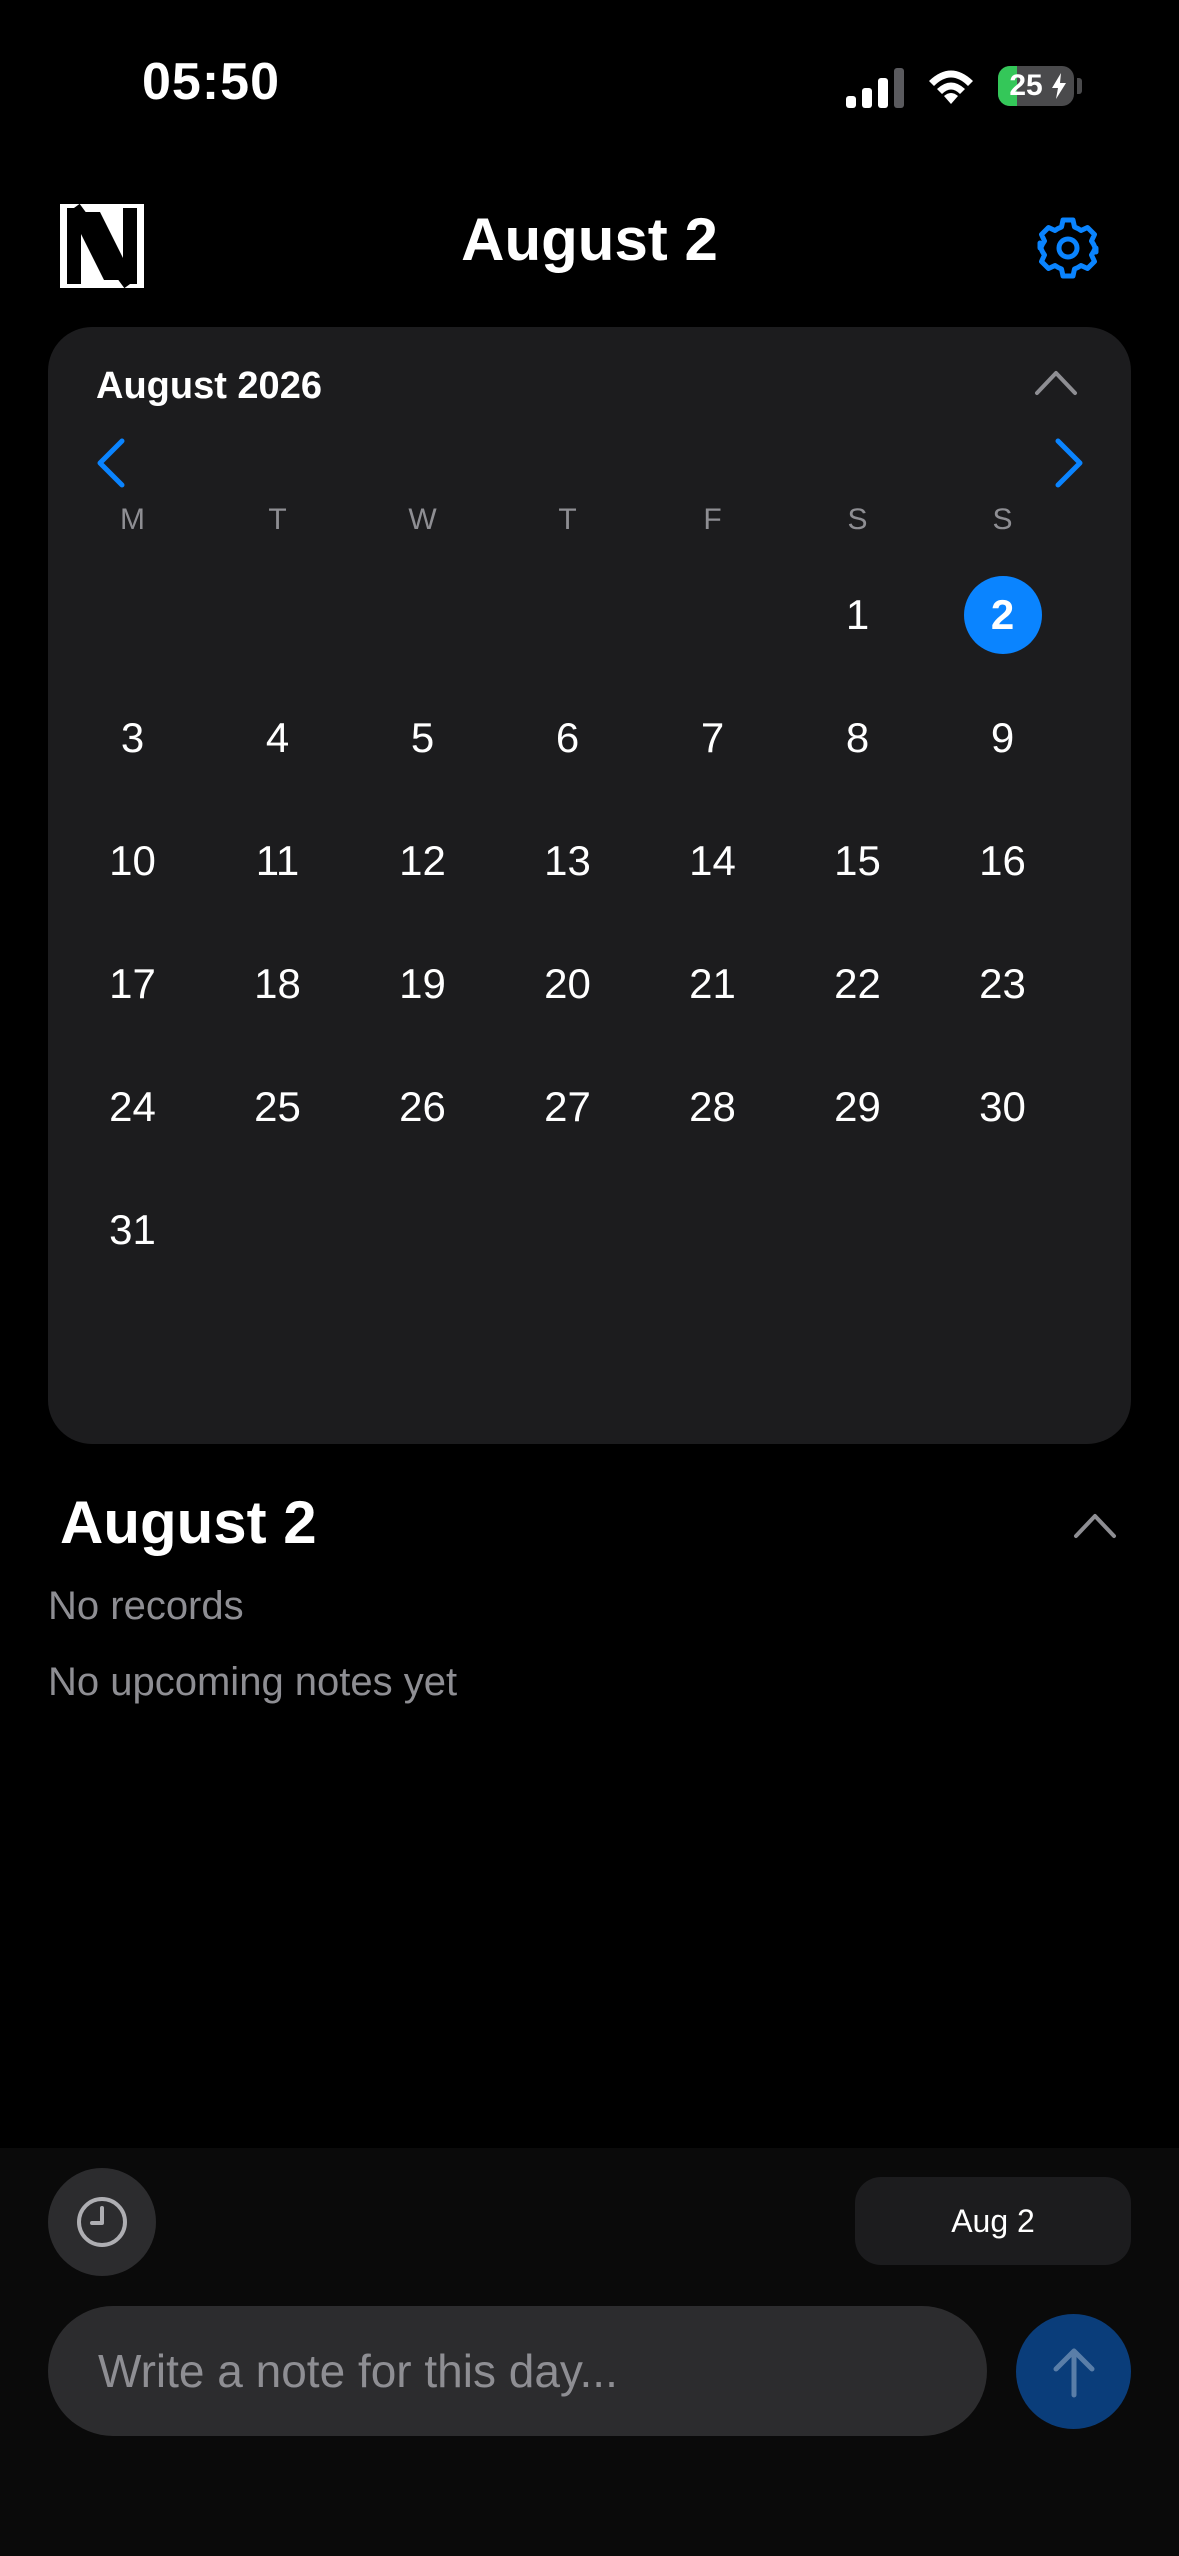 The height and width of the screenshot is (2556, 1179). I want to click on day-number: 7, so click(712, 737).